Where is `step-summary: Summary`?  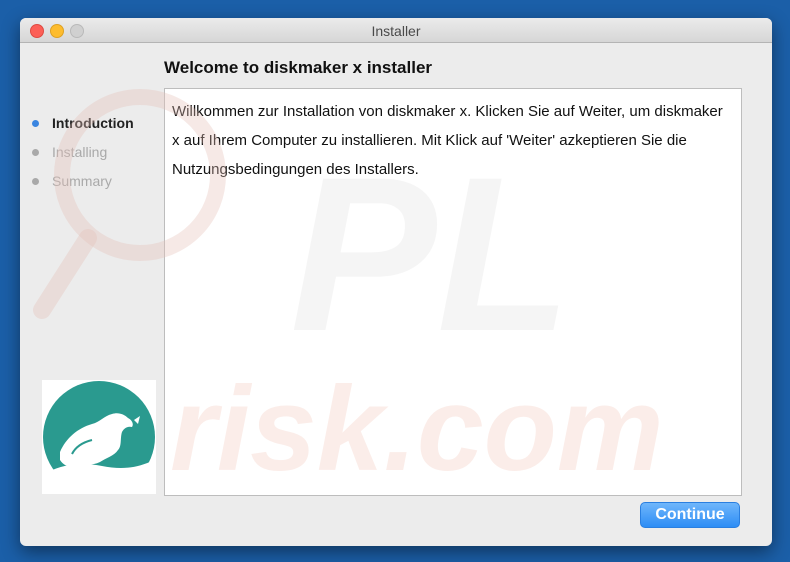 step-summary: Summary is located at coordinates (83, 187).